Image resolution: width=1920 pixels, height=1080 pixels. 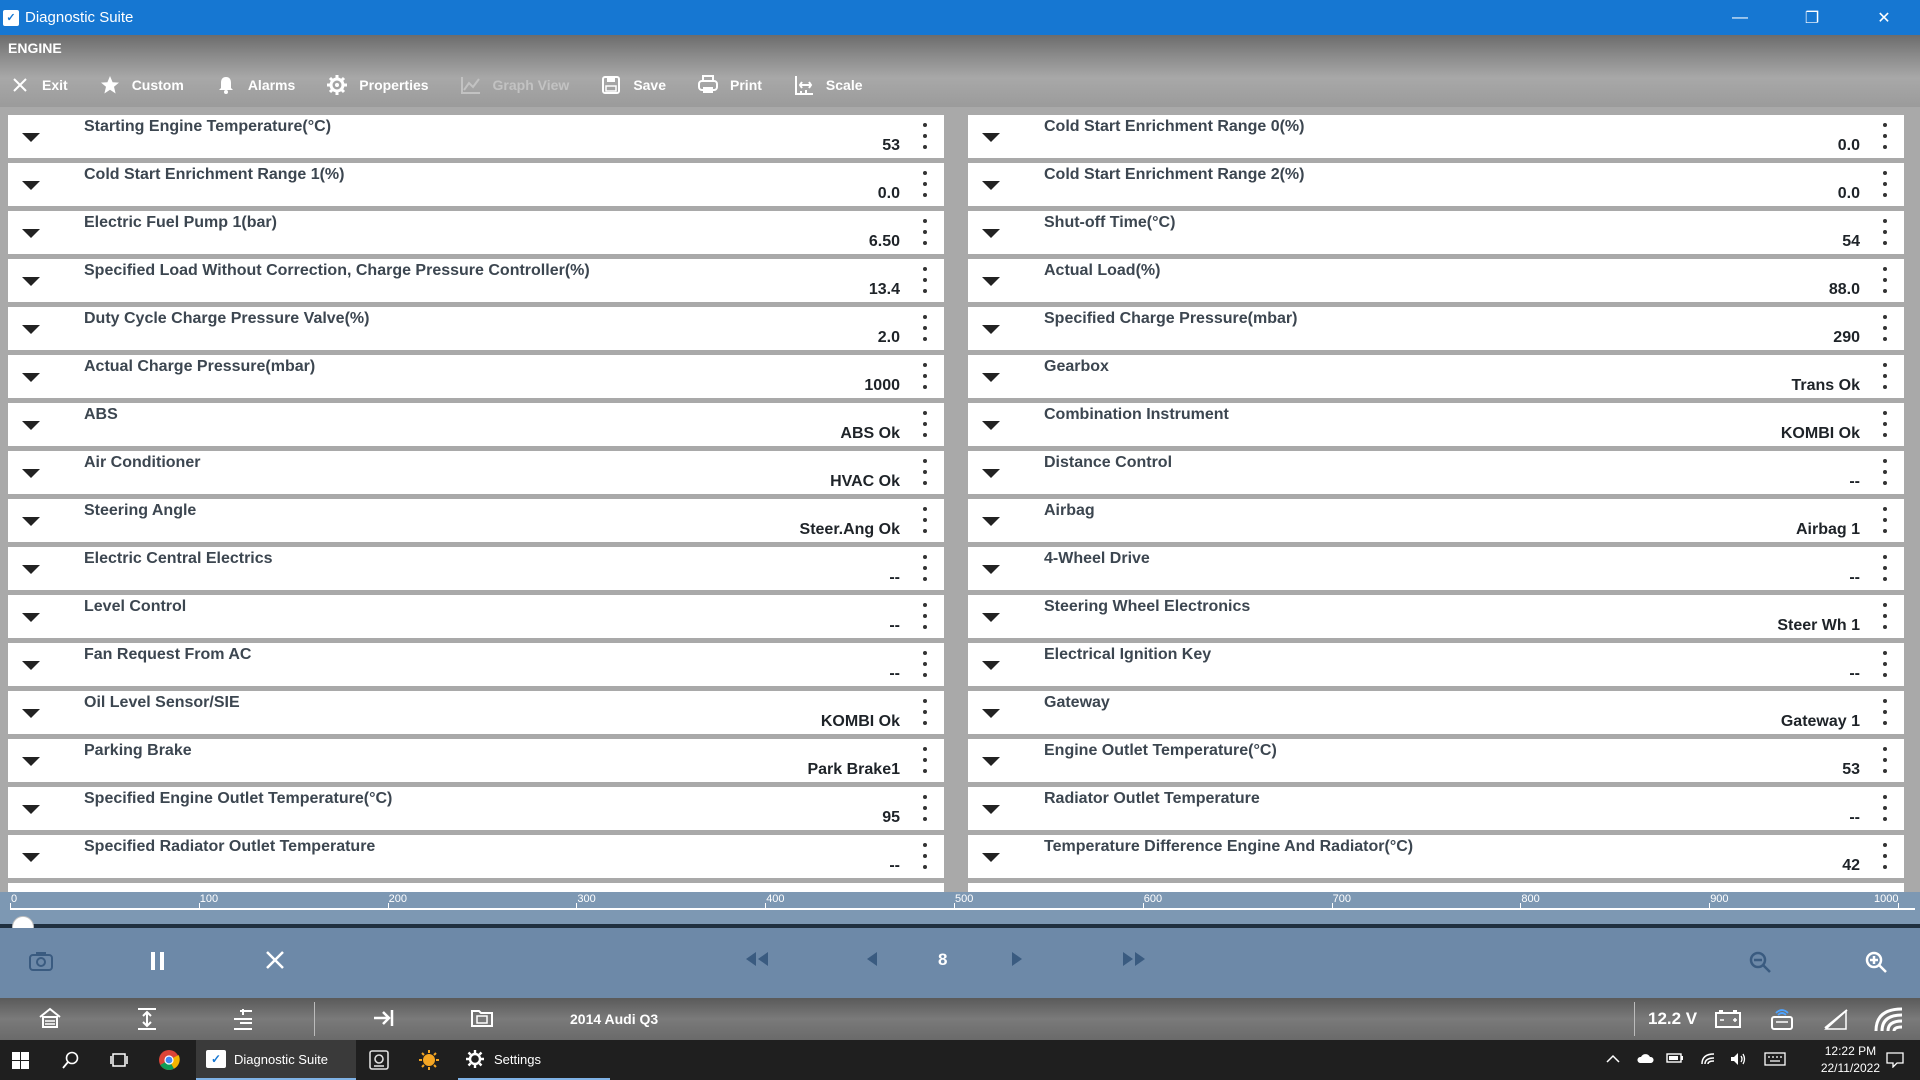 I want to click on home-button, so click(x=50, y=1020).